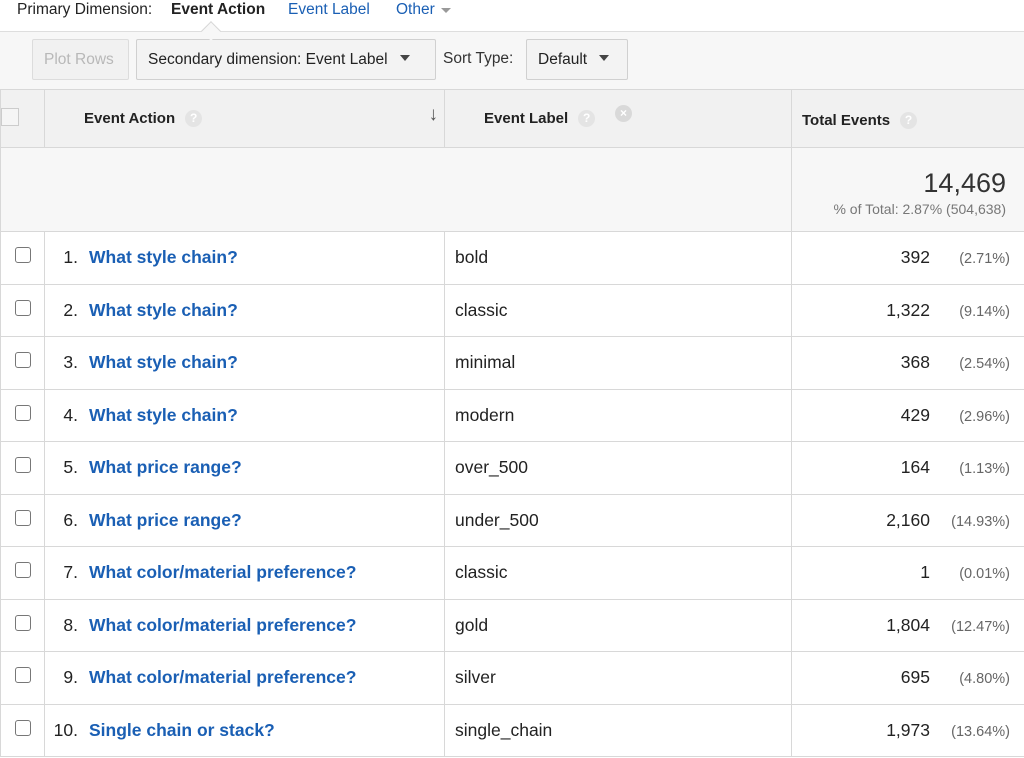 This screenshot has width=1024, height=758. Describe the element at coordinates (984, 679) in the screenshot. I see `total-events-percent: (4.80%)` at that location.